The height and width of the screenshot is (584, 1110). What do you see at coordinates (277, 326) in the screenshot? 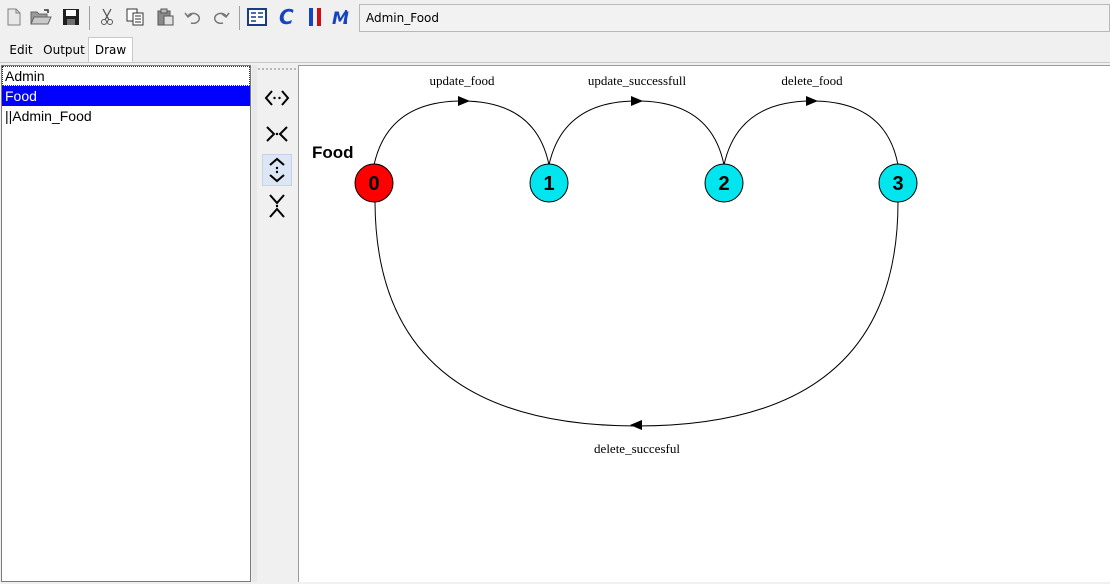
I see `draw-toolbar` at bounding box center [277, 326].